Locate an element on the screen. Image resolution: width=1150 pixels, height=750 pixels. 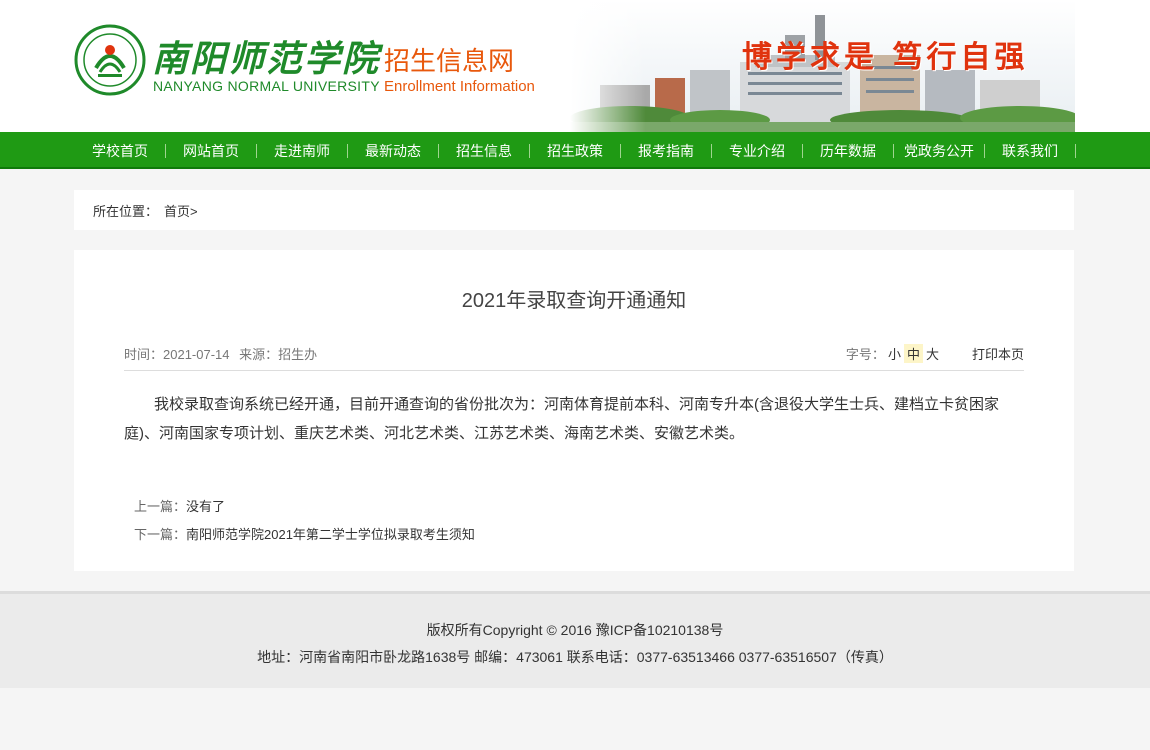
font-size-large-button: 大 is located at coordinates (932, 353).